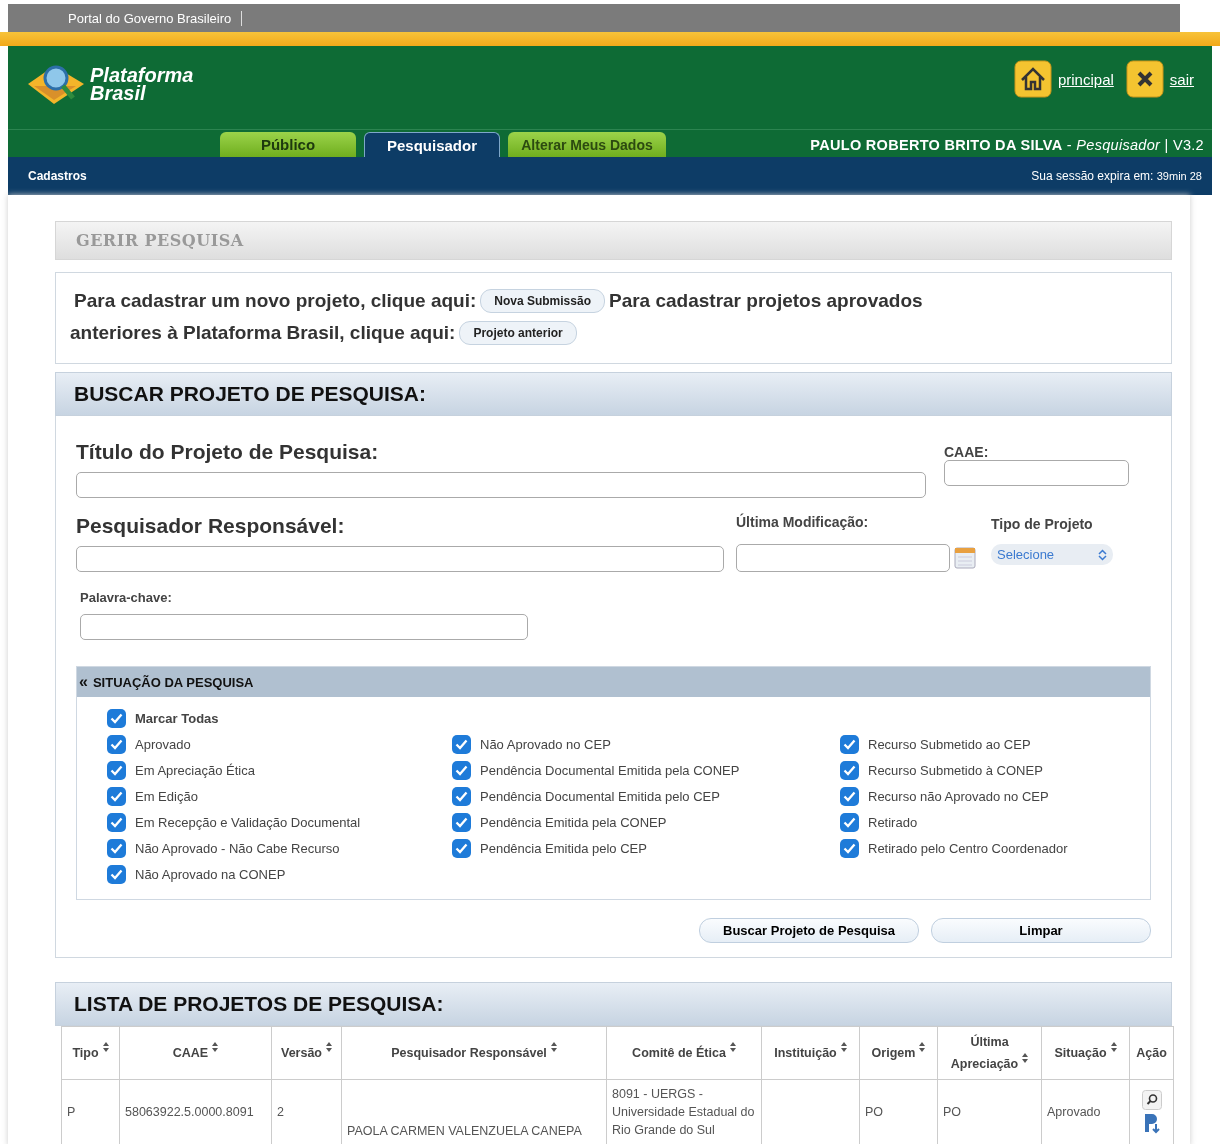 This screenshot has height=1144, width=1220. What do you see at coordinates (968, 848) in the screenshot?
I see `checkbox-label: Retirado pelo Centro Coordenador` at bounding box center [968, 848].